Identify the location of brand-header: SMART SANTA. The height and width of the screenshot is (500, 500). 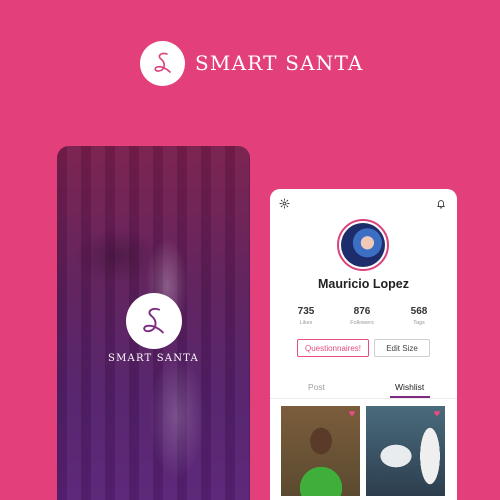
(251, 63).